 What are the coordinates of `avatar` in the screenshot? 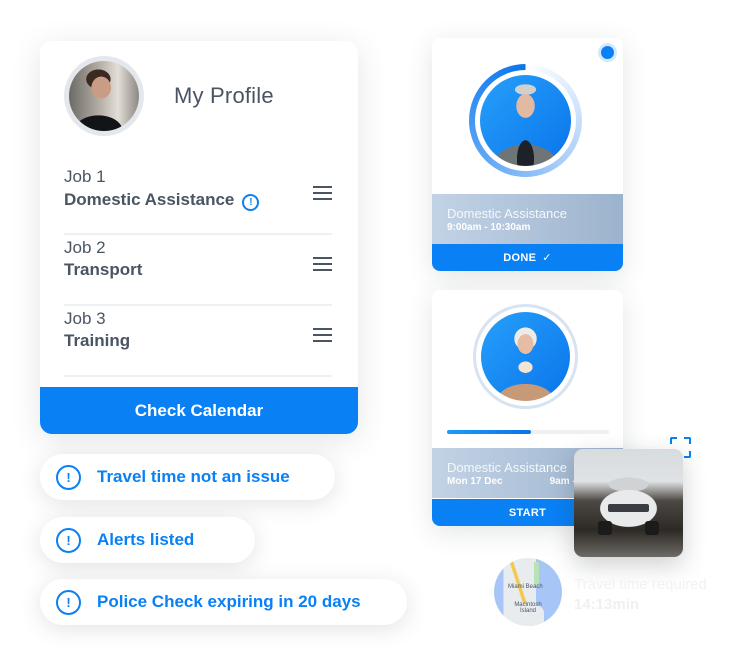 It's located at (104, 96).